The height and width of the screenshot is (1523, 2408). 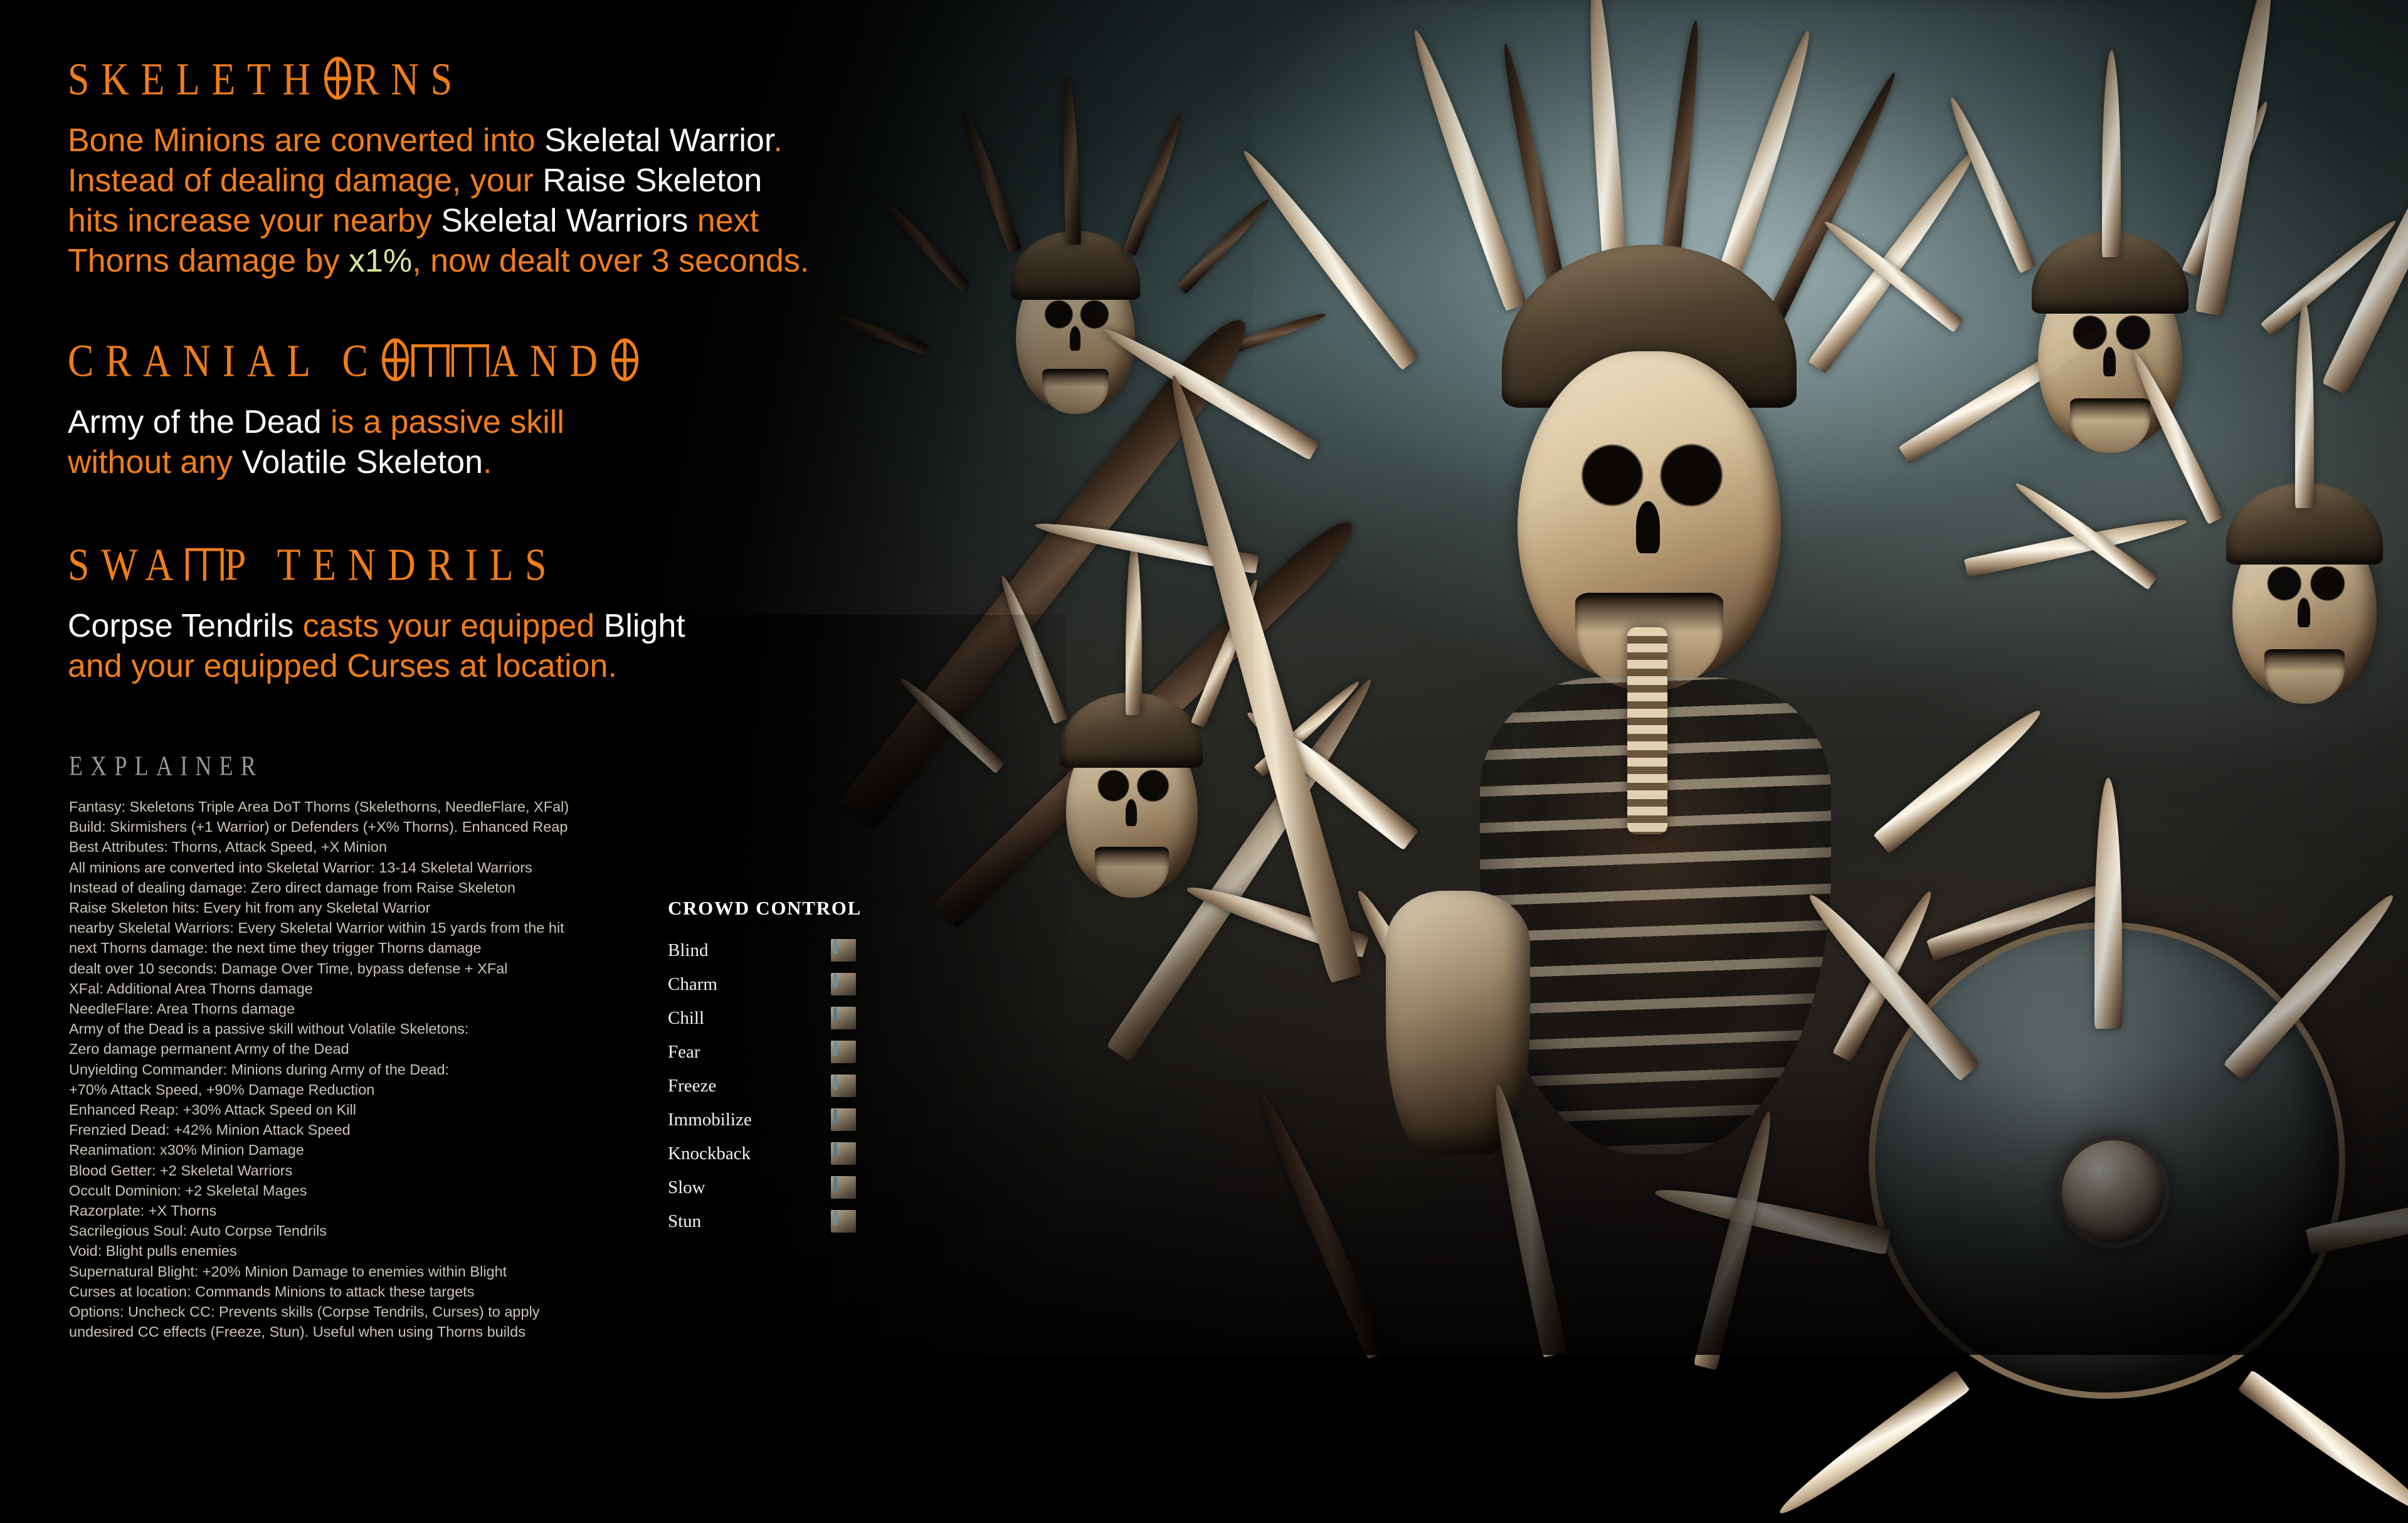 What do you see at coordinates (188, 1190) in the screenshot?
I see `explainer-line: Occult Dominion: +2 Skeletal Mages` at bounding box center [188, 1190].